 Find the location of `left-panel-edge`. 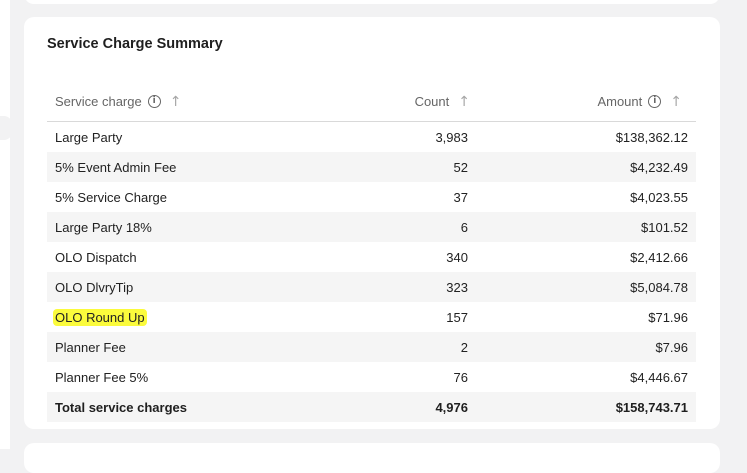

left-panel-edge is located at coordinates (5, 224).